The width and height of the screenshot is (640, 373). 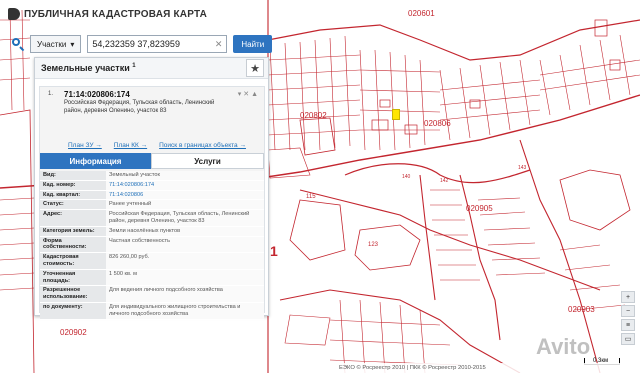 I want to click on search-icon, so click(x=18, y=44).